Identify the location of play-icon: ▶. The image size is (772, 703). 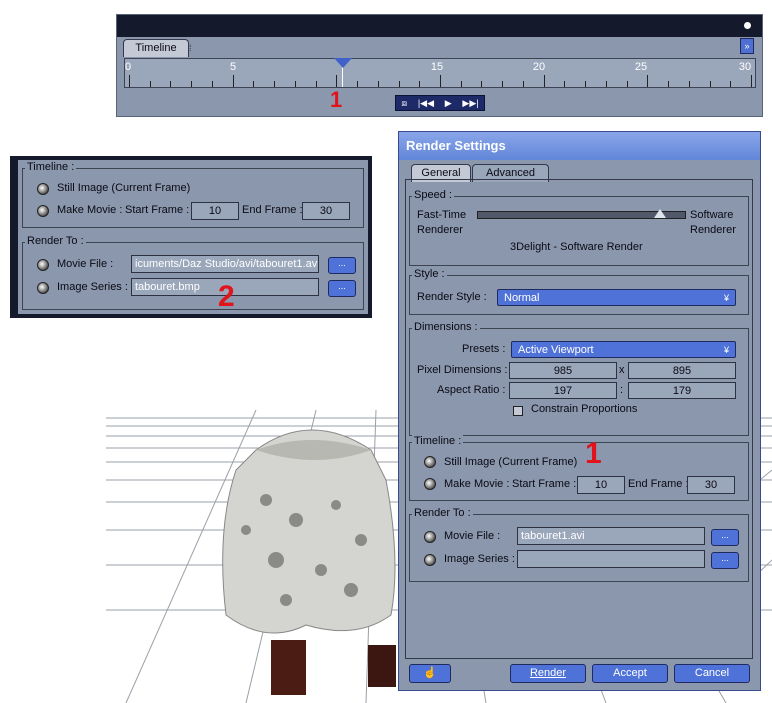
(448, 103).